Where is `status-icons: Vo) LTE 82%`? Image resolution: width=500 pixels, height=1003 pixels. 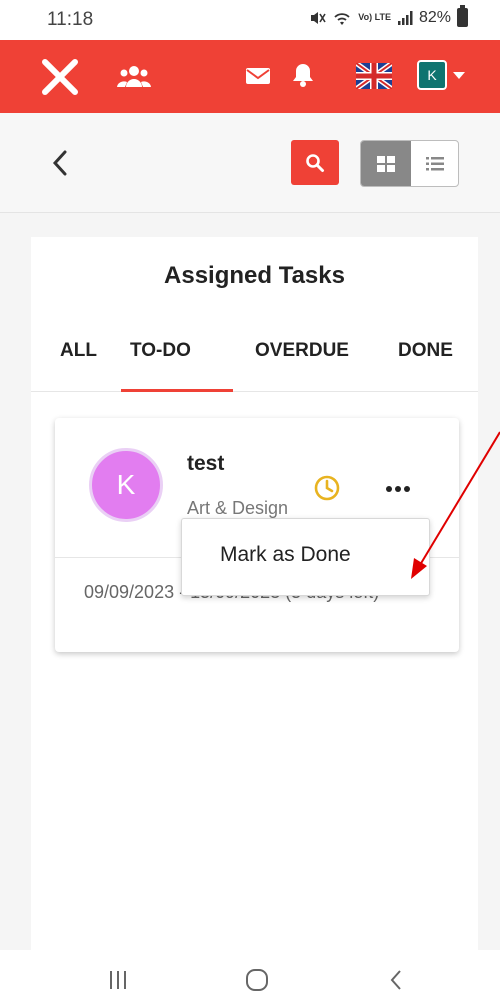 status-icons: Vo) LTE 82% is located at coordinates (388, 16).